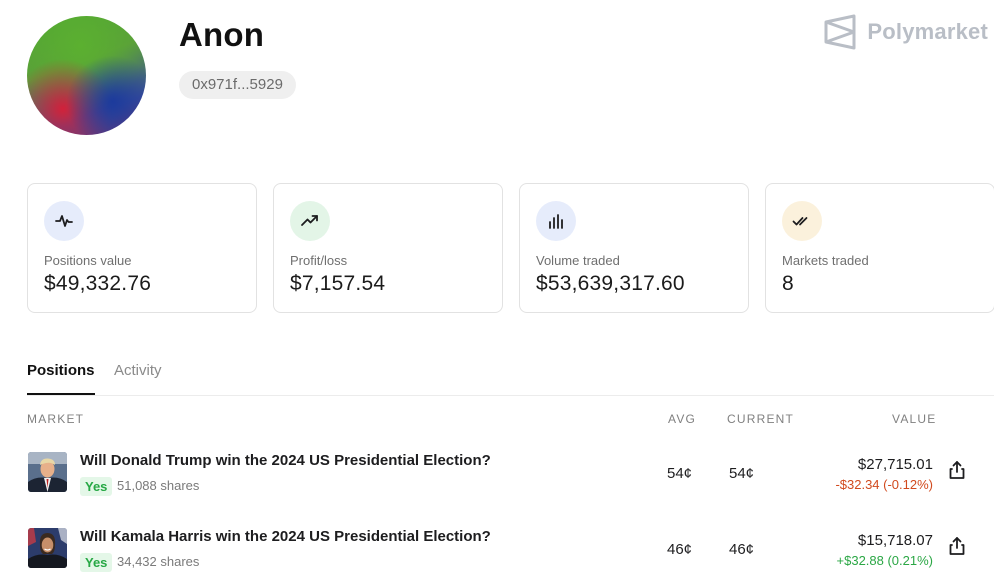  What do you see at coordinates (556, 221) in the screenshot?
I see `bar-chart-icon` at bounding box center [556, 221].